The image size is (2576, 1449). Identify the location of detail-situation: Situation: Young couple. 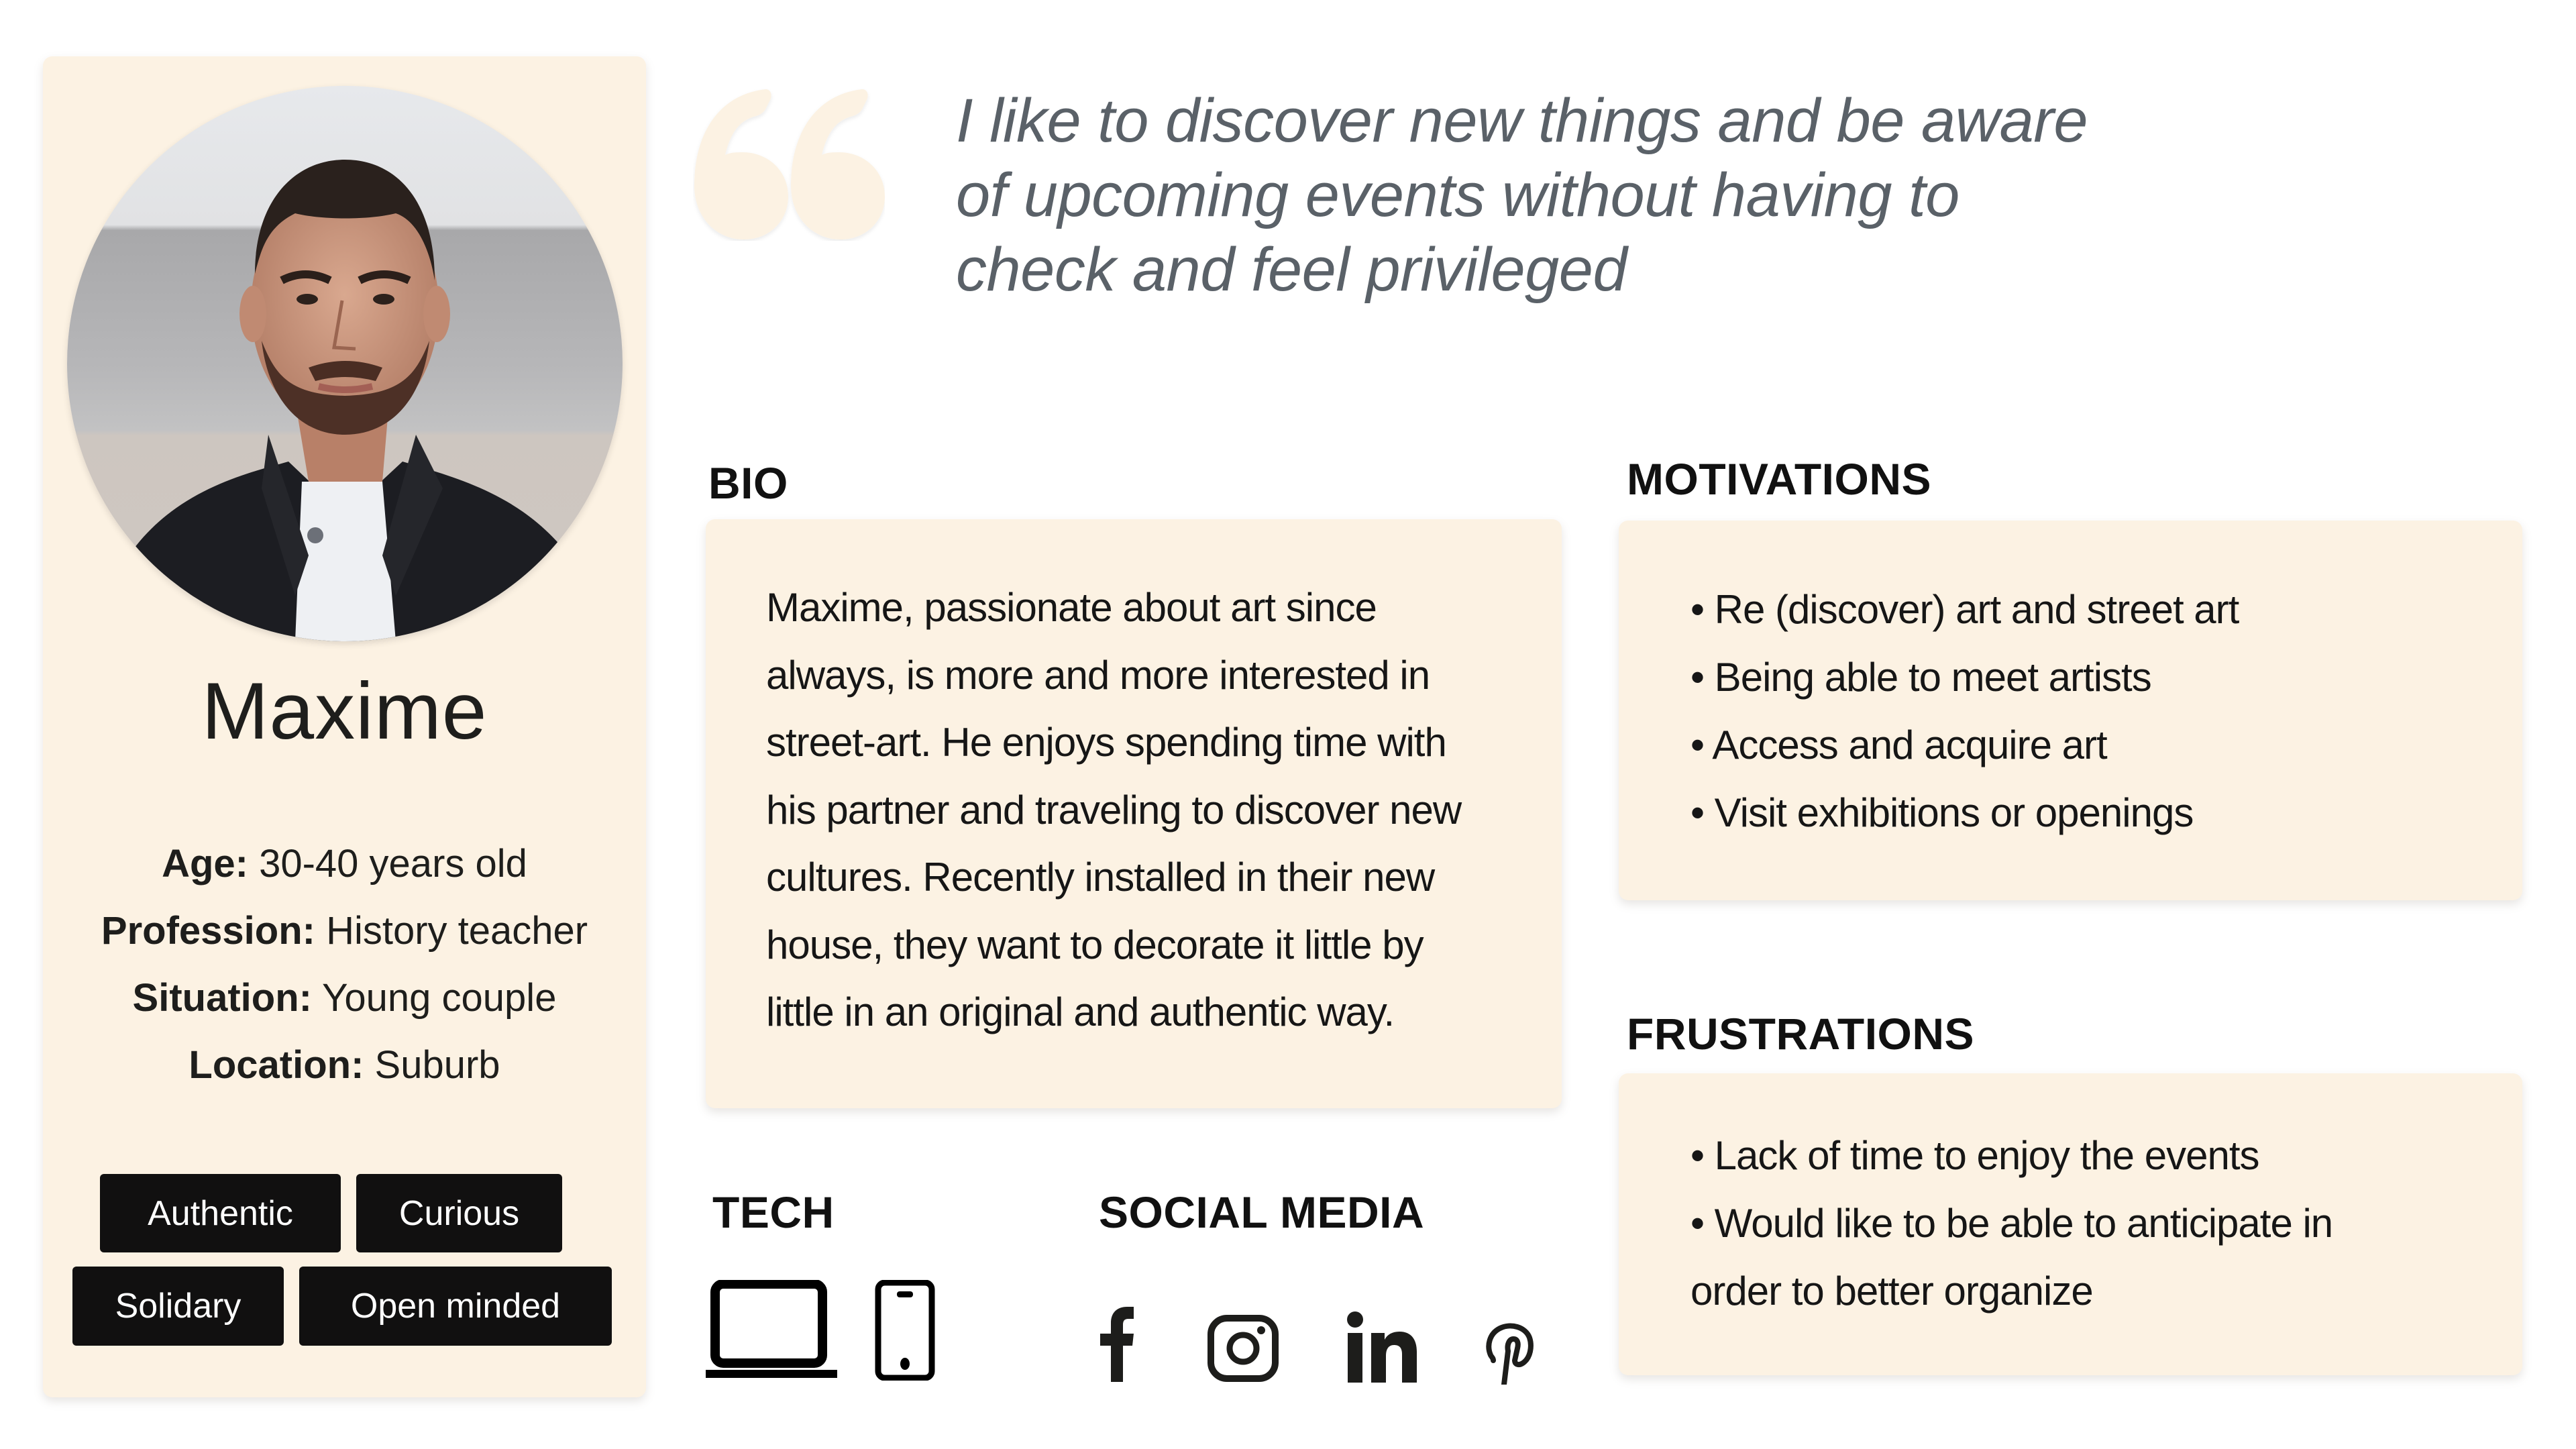
(344, 998).